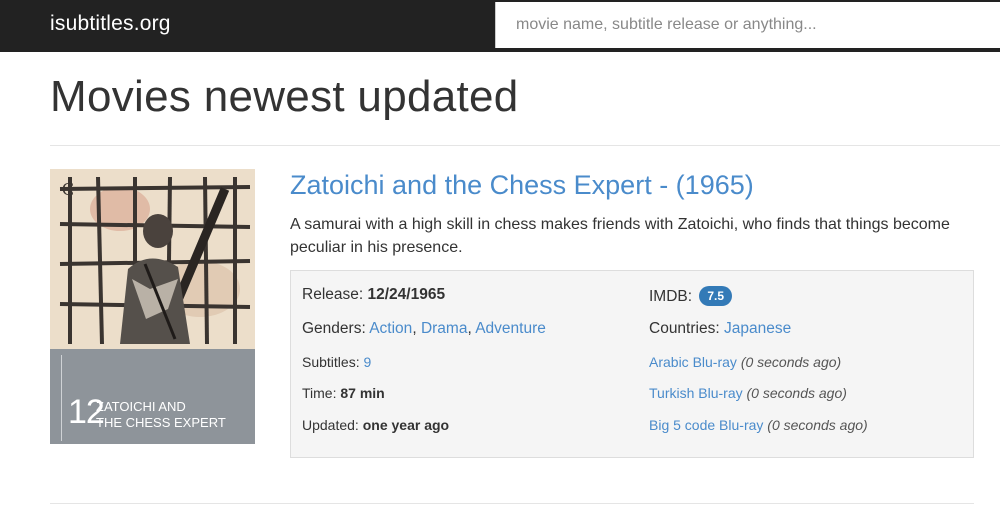 This screenshot has height=525, width=1000. What do you see at coordinates (406, 294) in the screenshot?
I see `release-value: 12/24/1965` at bounding box center [406, 294].